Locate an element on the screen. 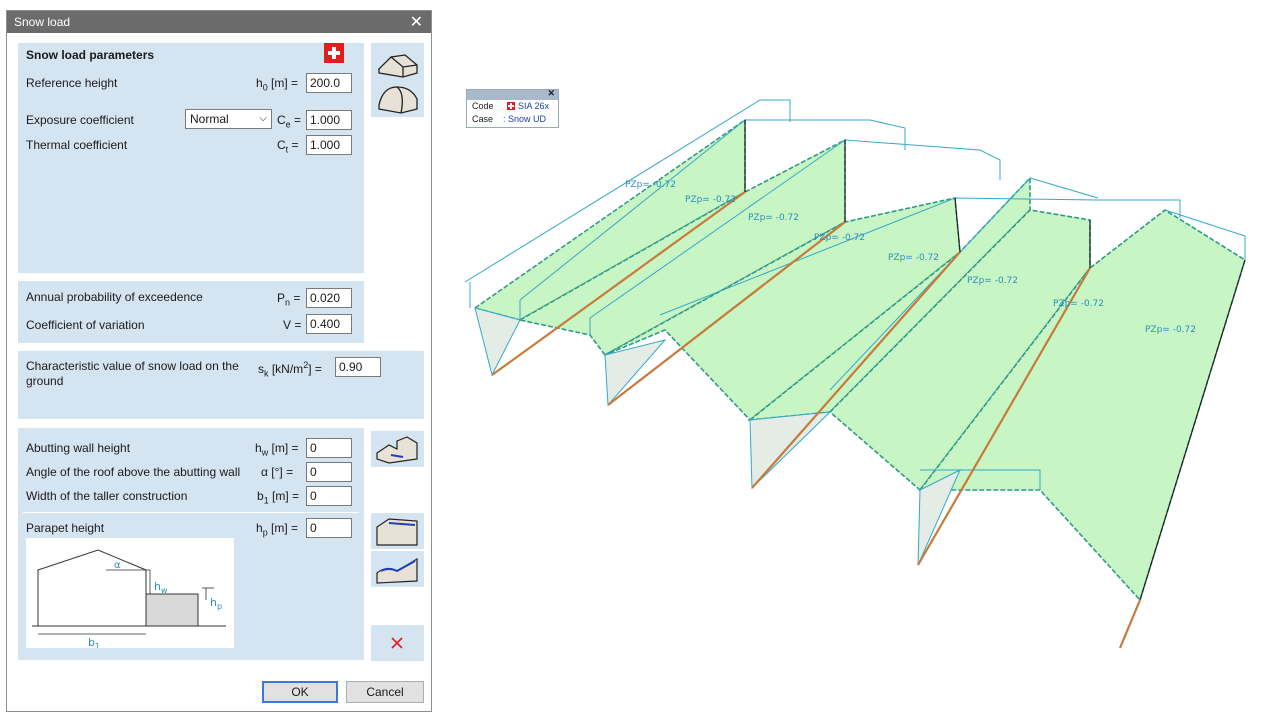 Image resolution: width=1280 pixels, height=720 pixels. reference-height-label: Reference height is located at coordinates (72, 83).